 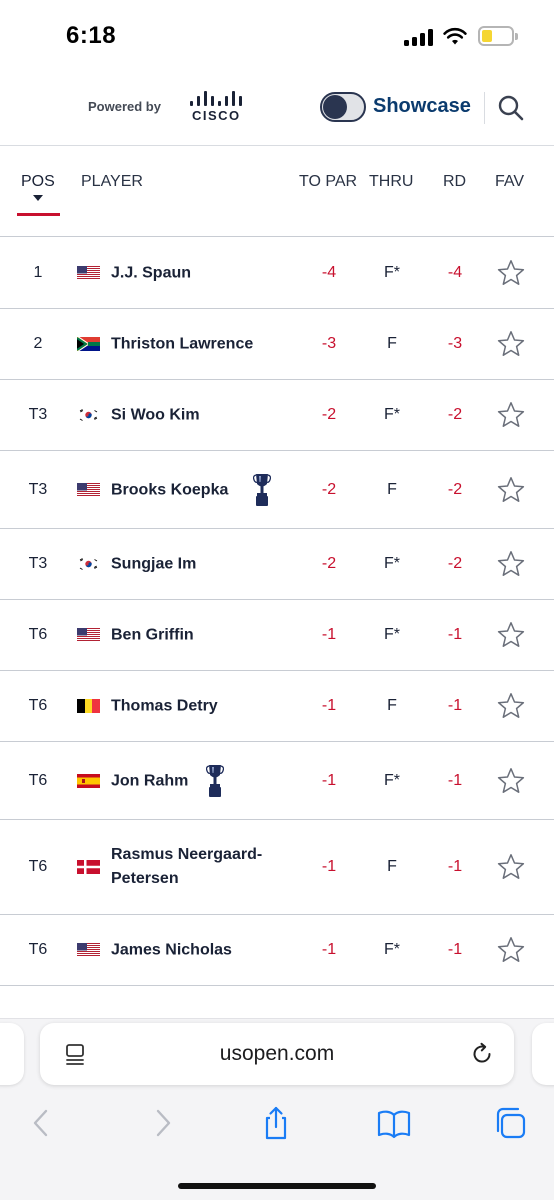 What do you see at coordinates (12, 1054) in the screenshot?
I see `previous-tab-peek` at bounding box center [12, 1054].